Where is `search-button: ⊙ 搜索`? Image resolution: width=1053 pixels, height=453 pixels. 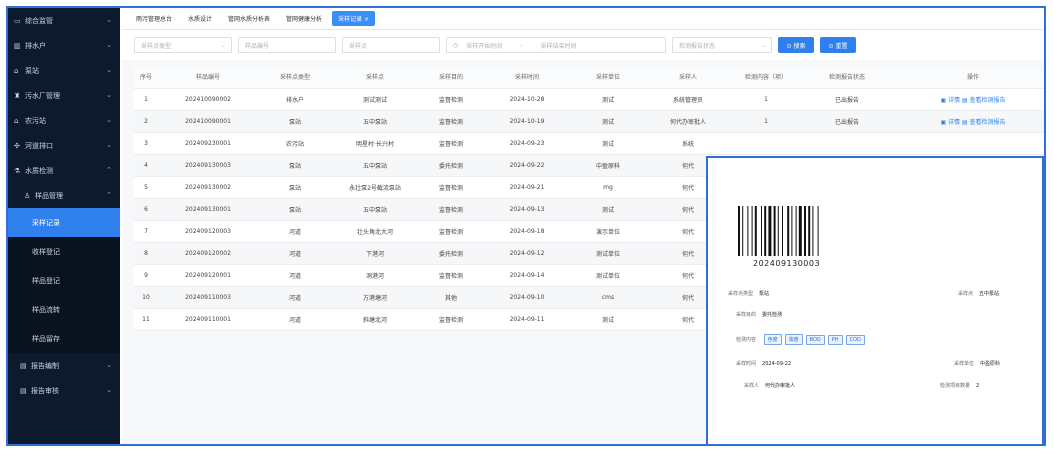
search-button: ⊙ 搜索 is located at coordinates (796, 45).